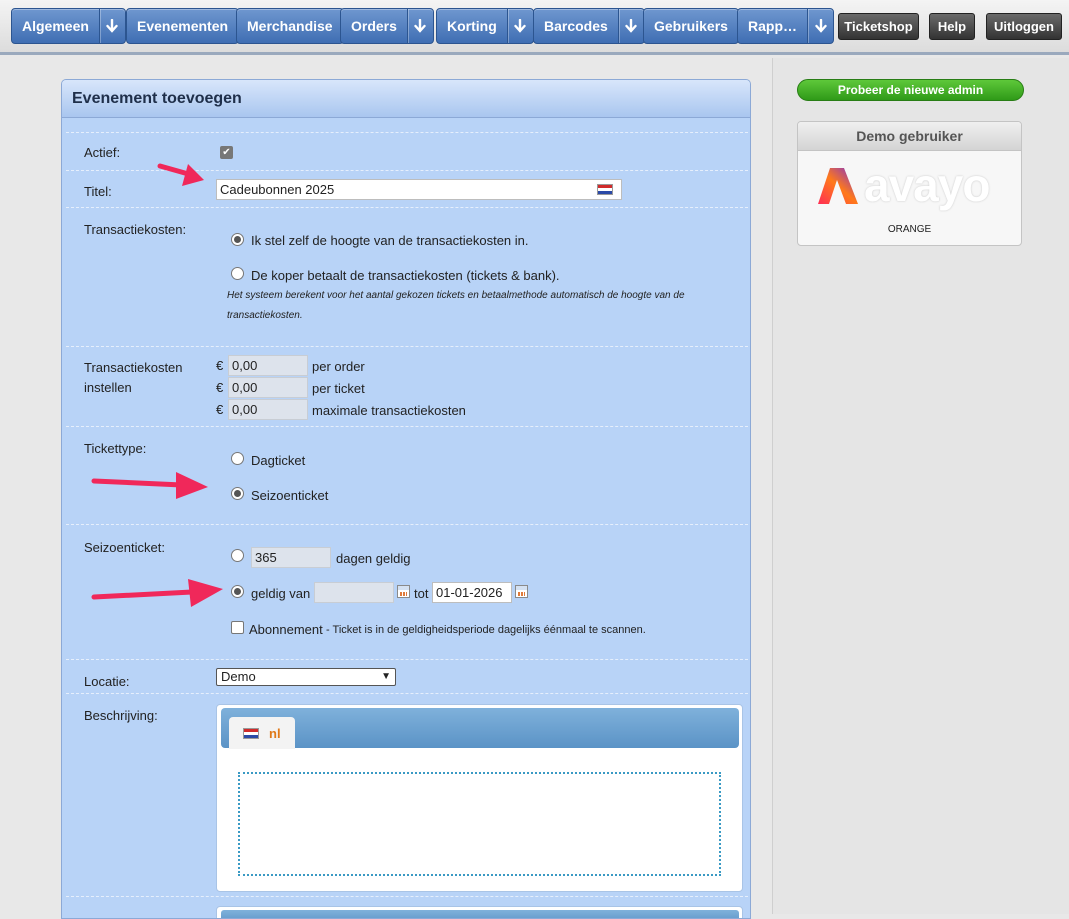 Image resolution: width=1069 pixels, height=919 pixels. What do you see at coordinates (226, 152) in the screenshot?
I see `actief-checkbox: ✔` at bounding box center [226, 152].